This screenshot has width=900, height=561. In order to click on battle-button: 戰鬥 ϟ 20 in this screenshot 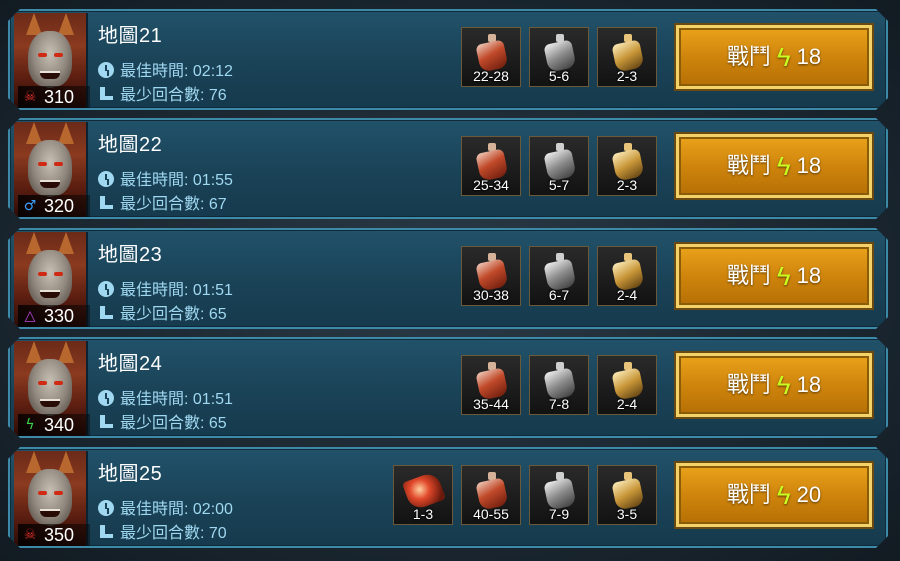, I will do `click(774, 495)`.